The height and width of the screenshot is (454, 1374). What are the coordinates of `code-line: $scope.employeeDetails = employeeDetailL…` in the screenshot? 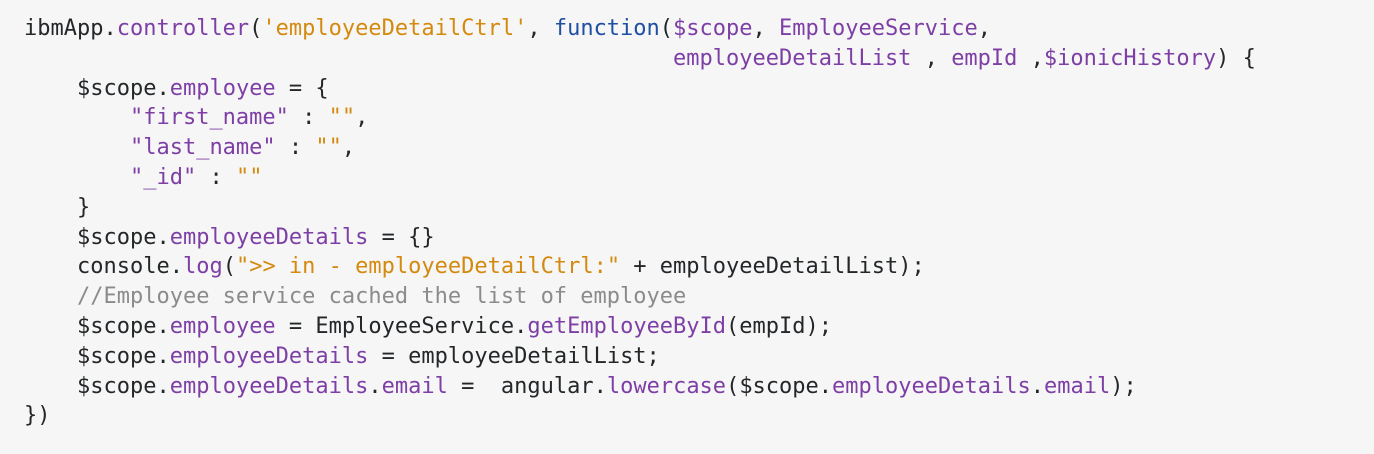 It's located at (699, 357).